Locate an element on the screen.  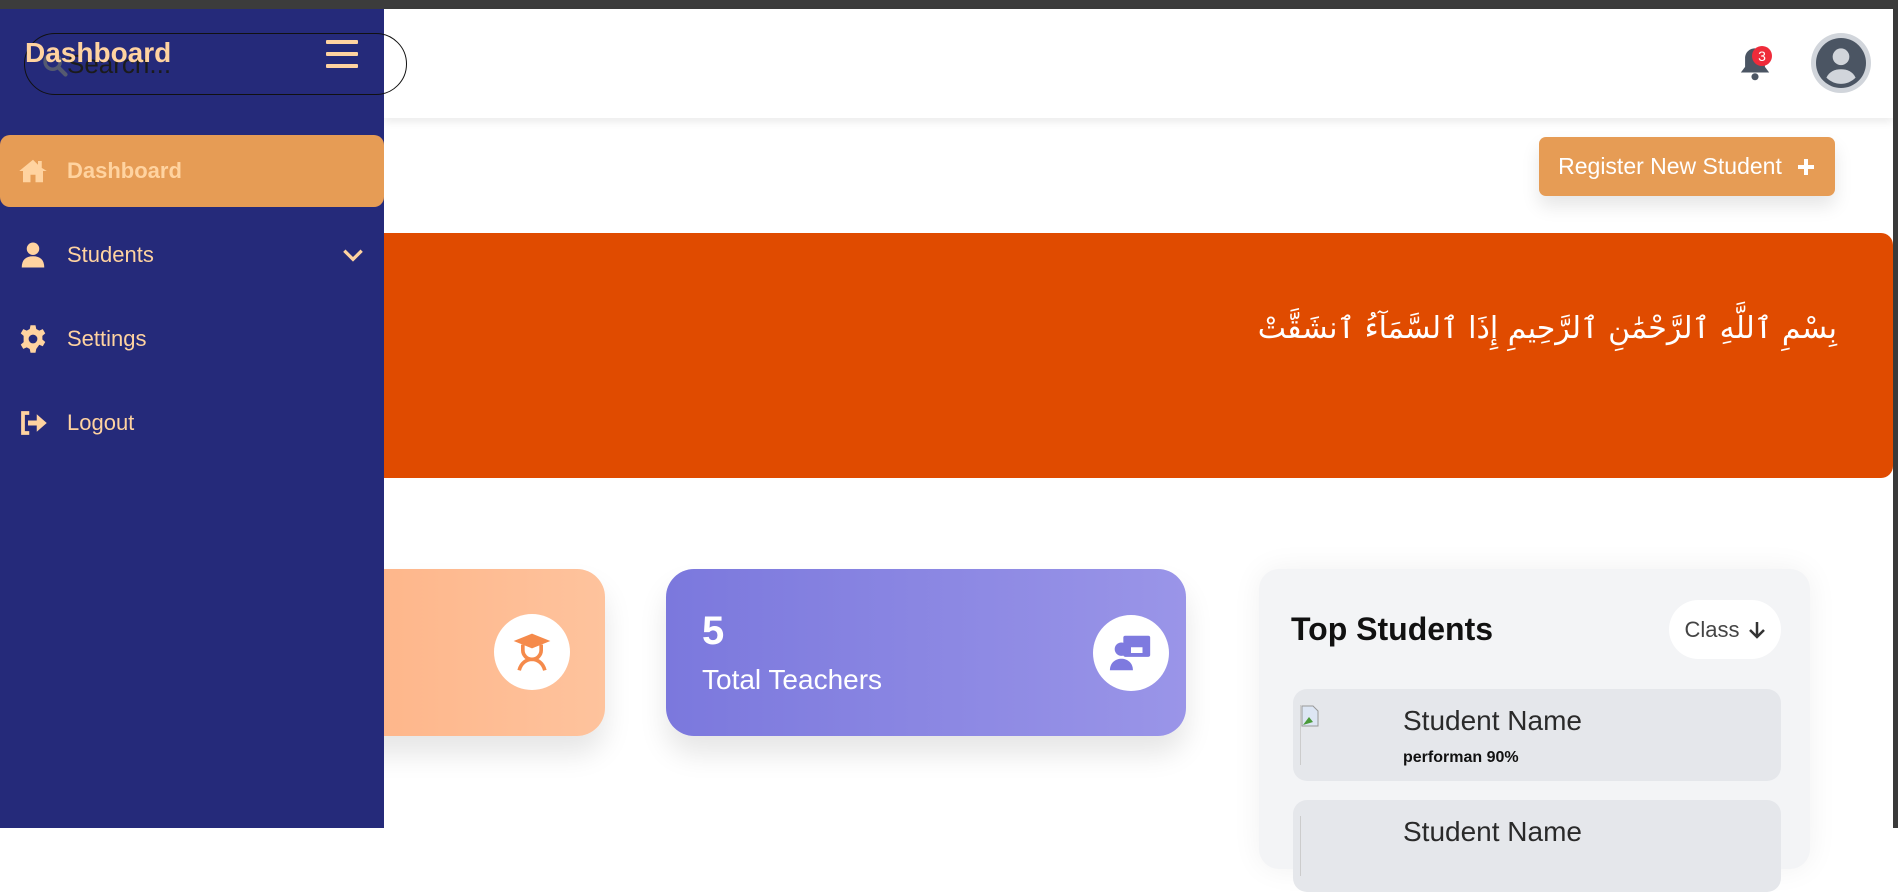
sidebar-item-label: Settings is located at coordinates (107, 338).